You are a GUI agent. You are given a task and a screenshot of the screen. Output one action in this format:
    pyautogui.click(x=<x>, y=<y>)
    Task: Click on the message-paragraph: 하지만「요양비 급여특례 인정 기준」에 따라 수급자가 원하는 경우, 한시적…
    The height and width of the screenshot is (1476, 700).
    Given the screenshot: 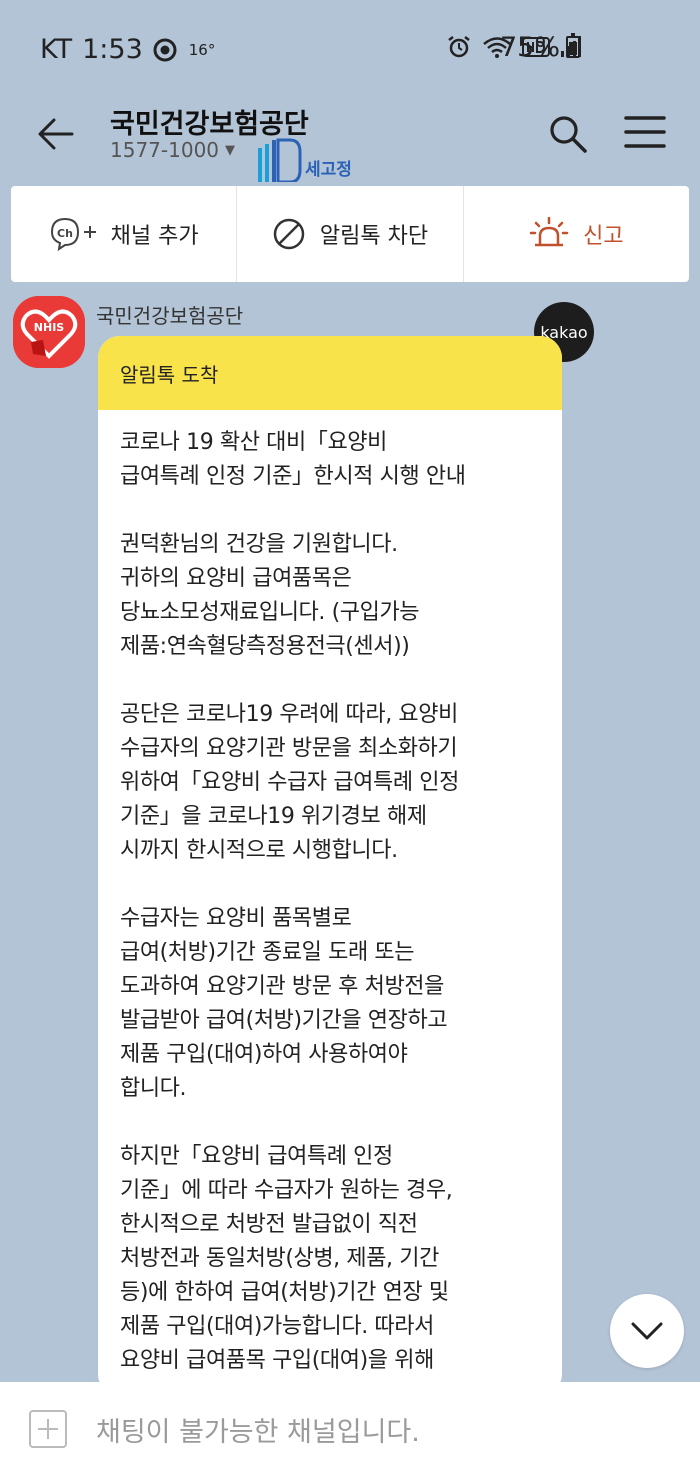 What is the action you would take?
    pyautogui.click(x=286, y=1258)
    